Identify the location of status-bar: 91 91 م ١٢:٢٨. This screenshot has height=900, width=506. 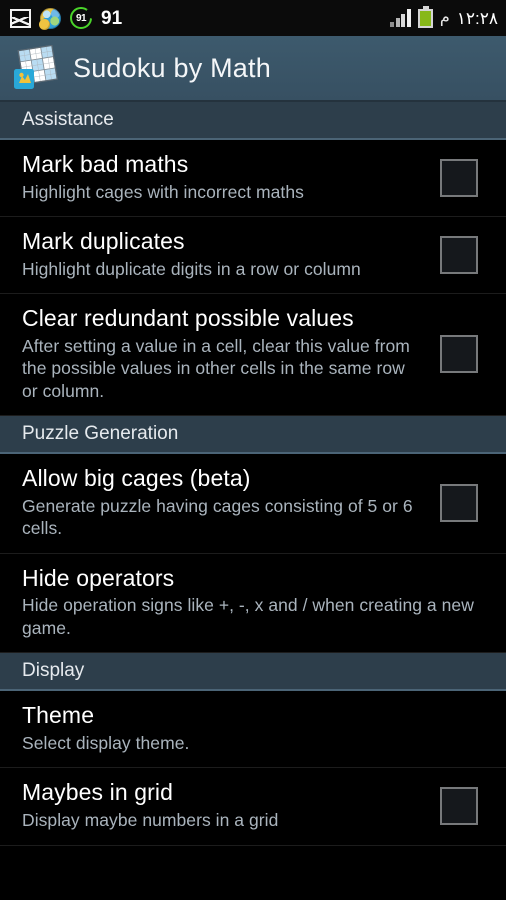
(253, 18).